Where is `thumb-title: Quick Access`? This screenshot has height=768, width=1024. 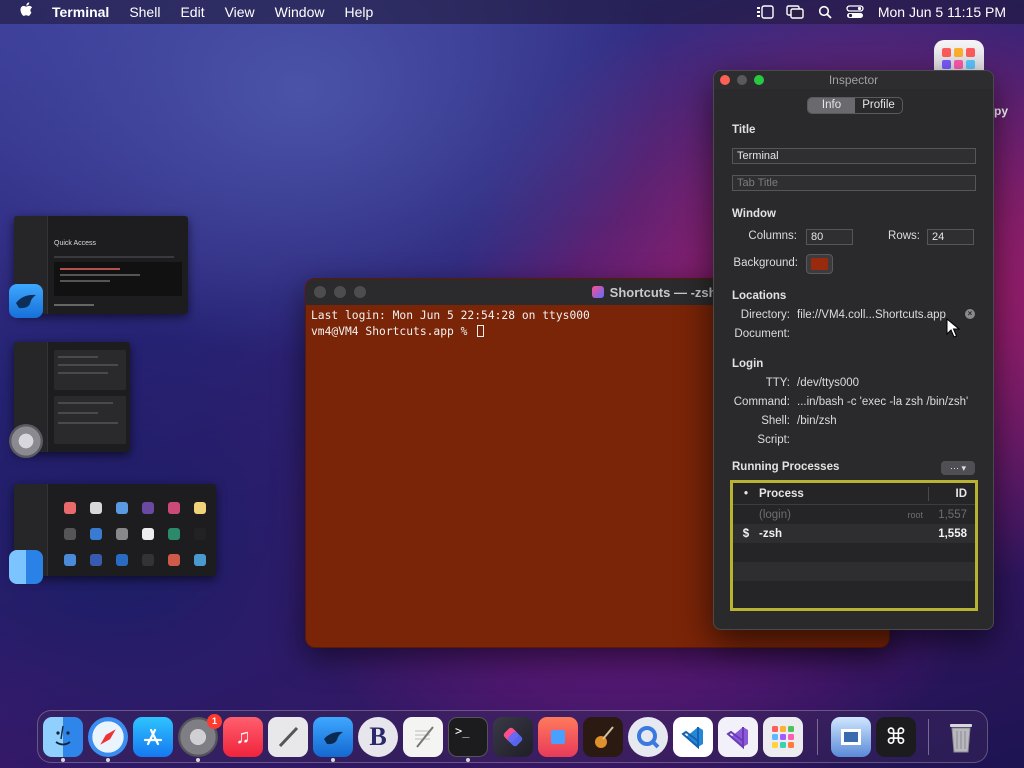 thumb-title: Quick Access is located at coordinates (75, 243).